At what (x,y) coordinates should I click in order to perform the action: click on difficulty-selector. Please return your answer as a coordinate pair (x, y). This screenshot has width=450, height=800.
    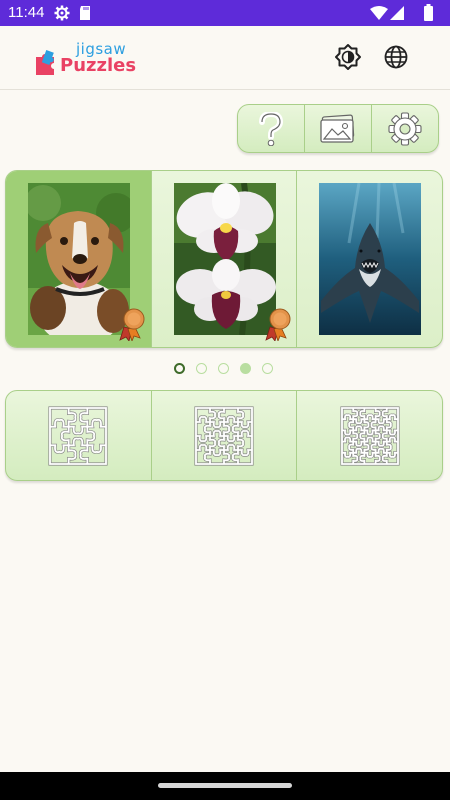
    Looking at the image, I should click on (224, 435).